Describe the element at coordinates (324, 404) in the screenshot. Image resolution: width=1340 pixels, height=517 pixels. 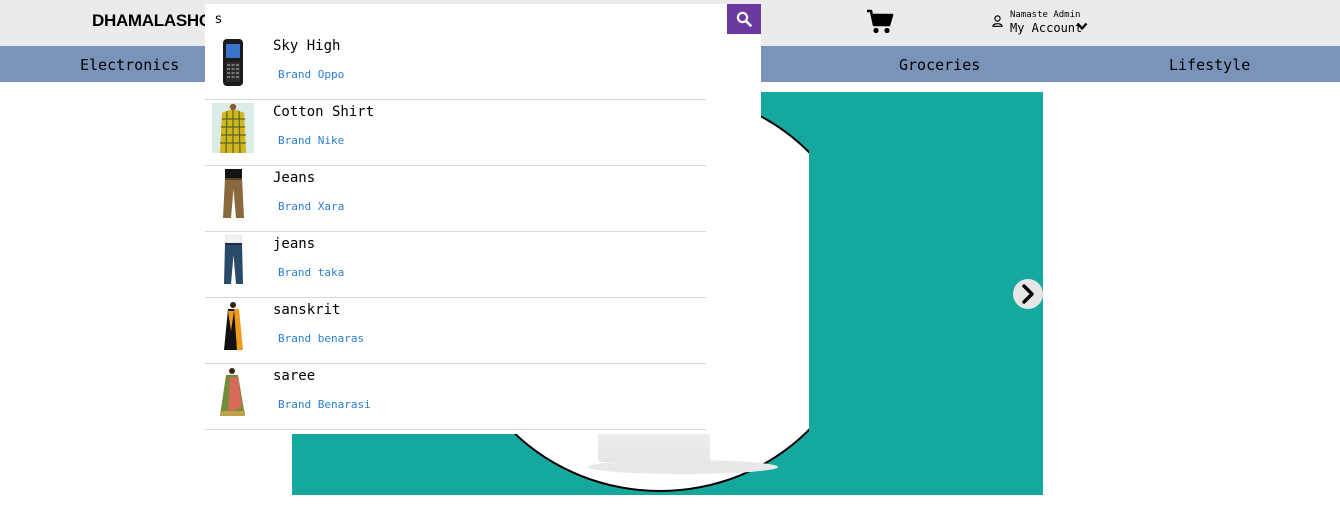
I see `suggestion-brand: Brand Benarasi` at that location.